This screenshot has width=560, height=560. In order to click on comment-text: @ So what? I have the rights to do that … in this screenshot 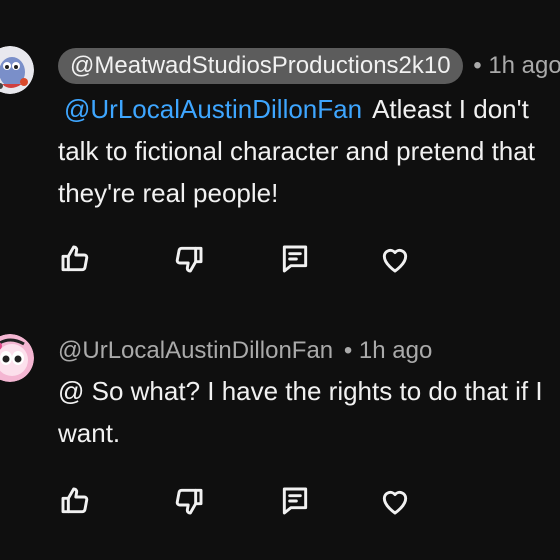, I will do `click(309, 412)`.